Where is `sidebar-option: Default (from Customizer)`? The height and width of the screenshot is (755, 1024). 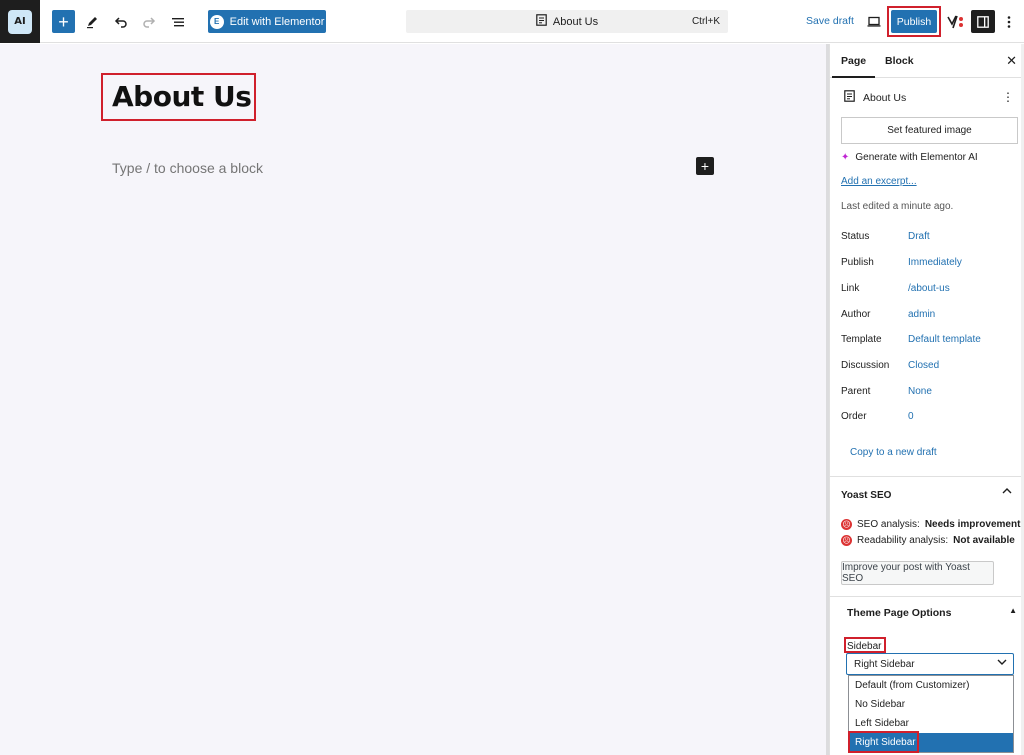
sidebar-option: Default (from Customizer) is located at coordinates (931, 685).